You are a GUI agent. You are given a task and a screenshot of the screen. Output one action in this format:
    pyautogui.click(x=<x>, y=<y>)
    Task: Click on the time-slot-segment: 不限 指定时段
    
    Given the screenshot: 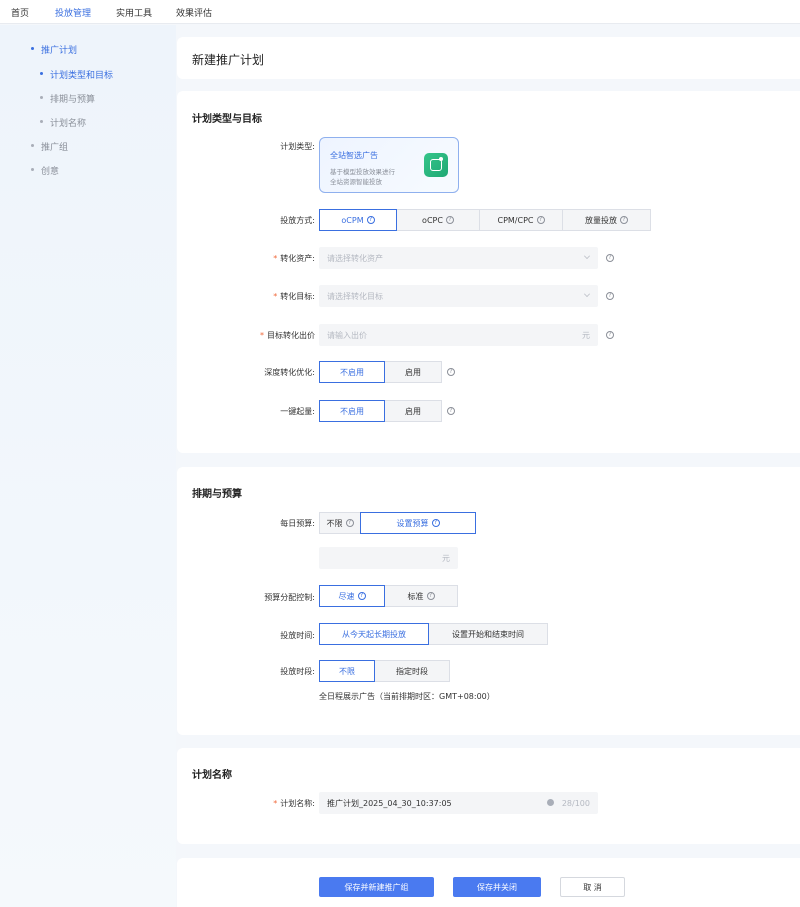 What is the action you would take?
    pyautogui.click(x=384, y=671)
    